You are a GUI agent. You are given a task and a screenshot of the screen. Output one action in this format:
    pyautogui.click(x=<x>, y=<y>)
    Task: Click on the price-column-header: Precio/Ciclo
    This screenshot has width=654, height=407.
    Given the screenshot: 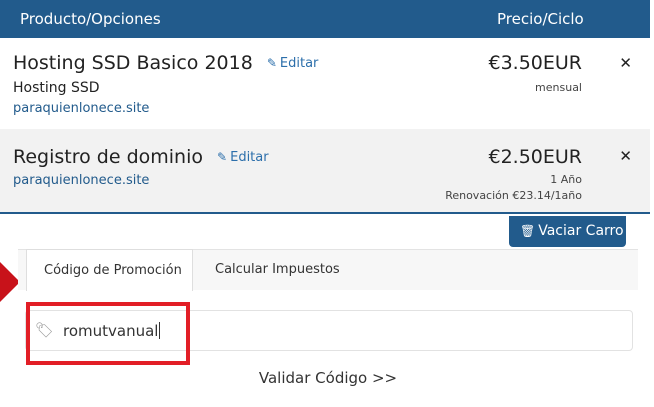 What is the action you would take?
    pyautogui.click(x=540, y=19)
    